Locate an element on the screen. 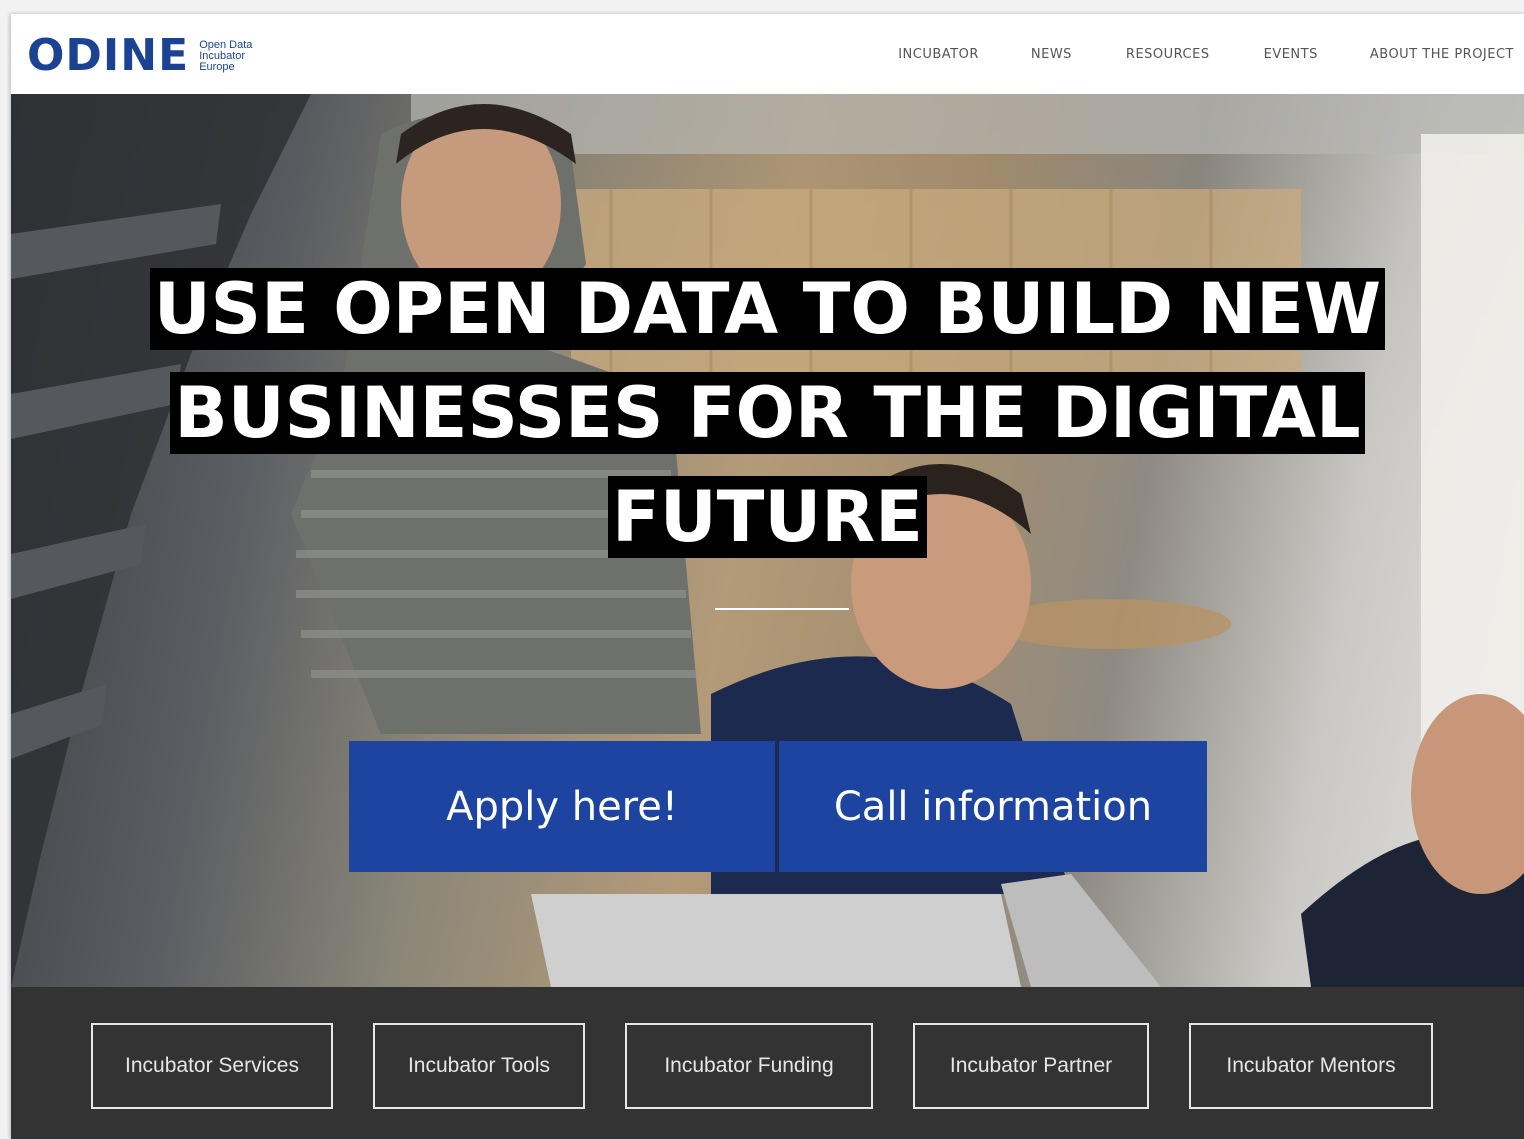 The height and width of the screenshot is (1139, 1524). logo-sub-line: Incubator is located at coordinates (222, 55).